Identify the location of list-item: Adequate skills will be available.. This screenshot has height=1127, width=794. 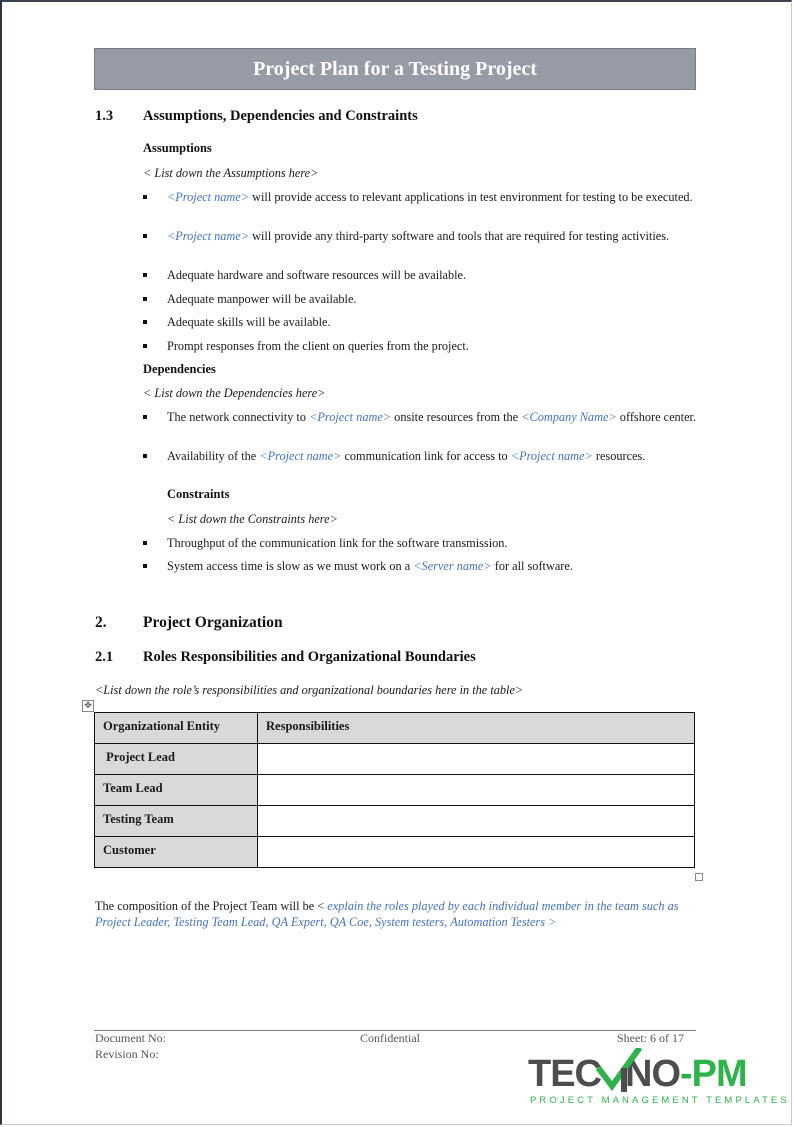
(423, 322).